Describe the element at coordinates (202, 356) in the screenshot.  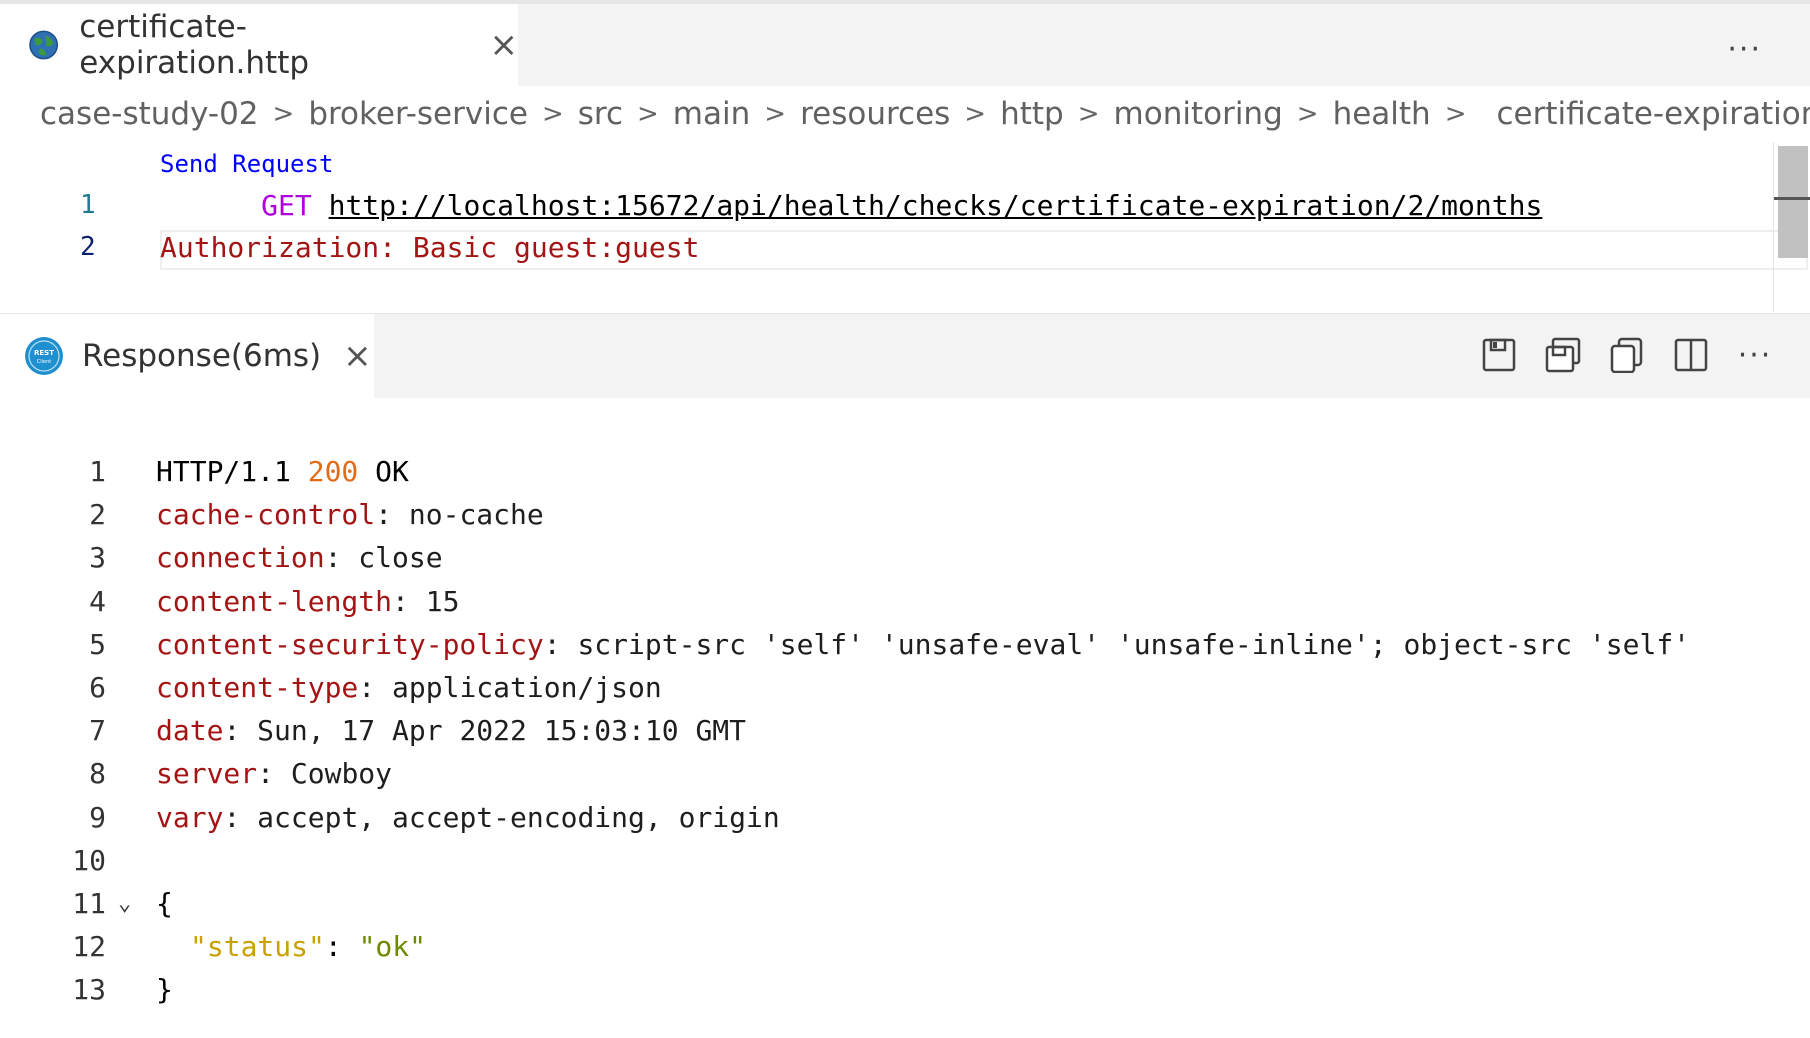
I see `response-tab-title: Response(6ms)` at that location.